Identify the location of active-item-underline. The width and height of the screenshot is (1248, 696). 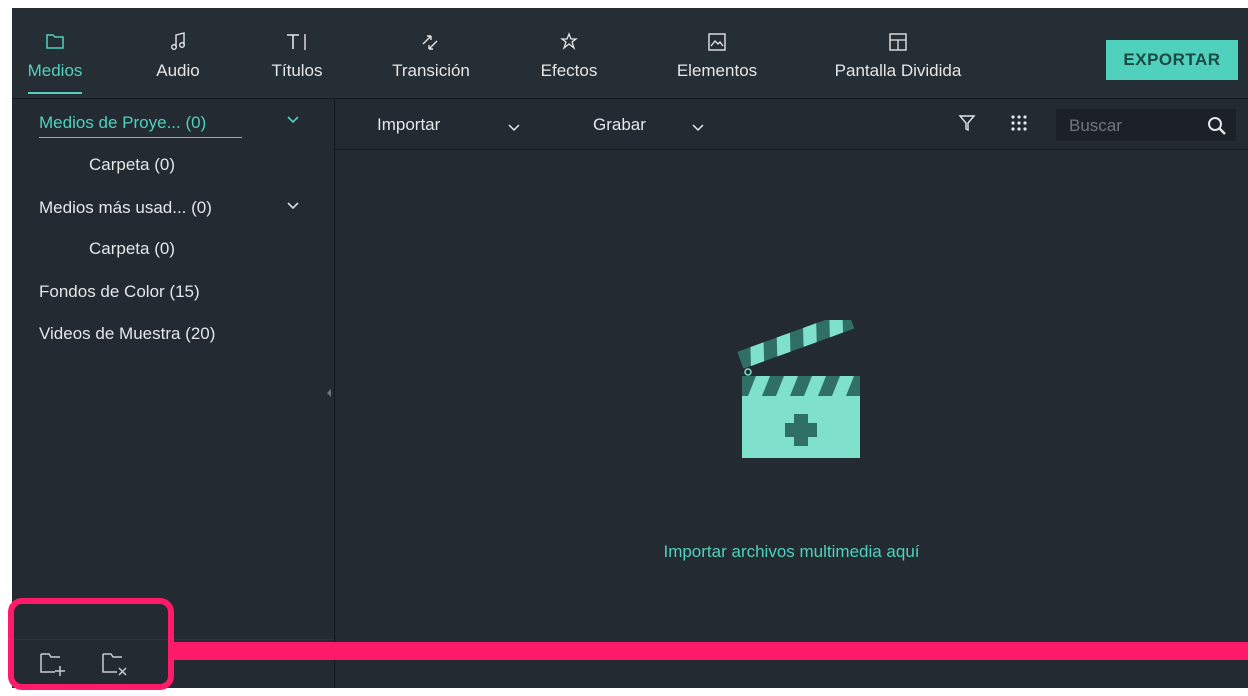
(140, 137).